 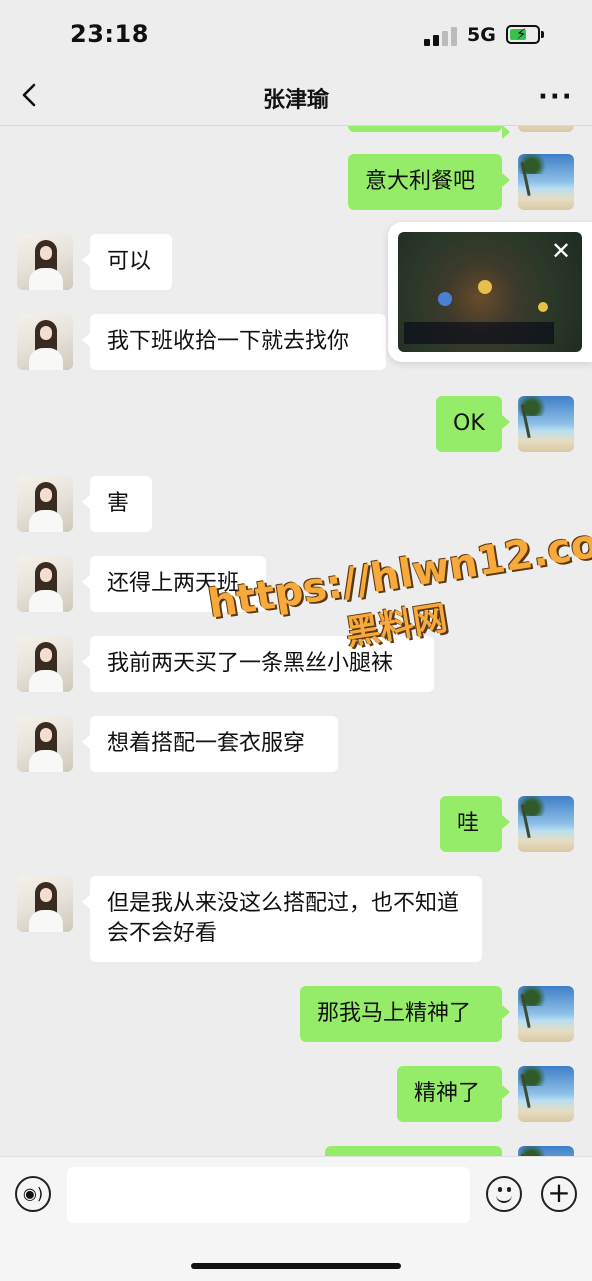 What do you see at coordinates (210, 744) in the screenshot?
I see `message-bubble: 想着搭配一套衣服穿` at bounding box center [210, 744].